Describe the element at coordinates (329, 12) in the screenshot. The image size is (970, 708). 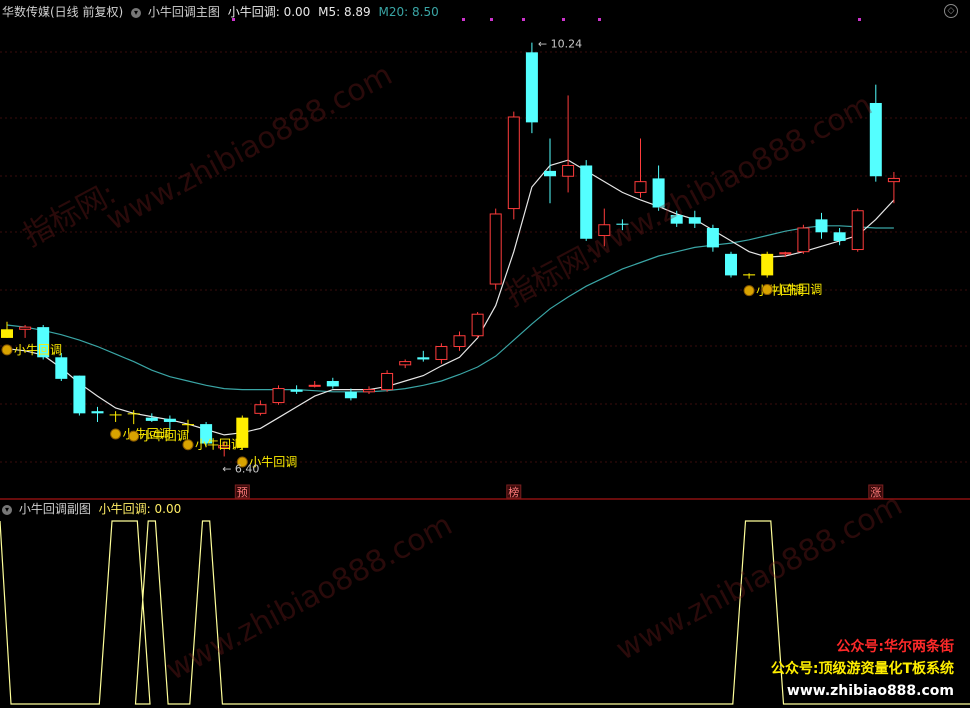
I see `m5-label: M5:` at that location.